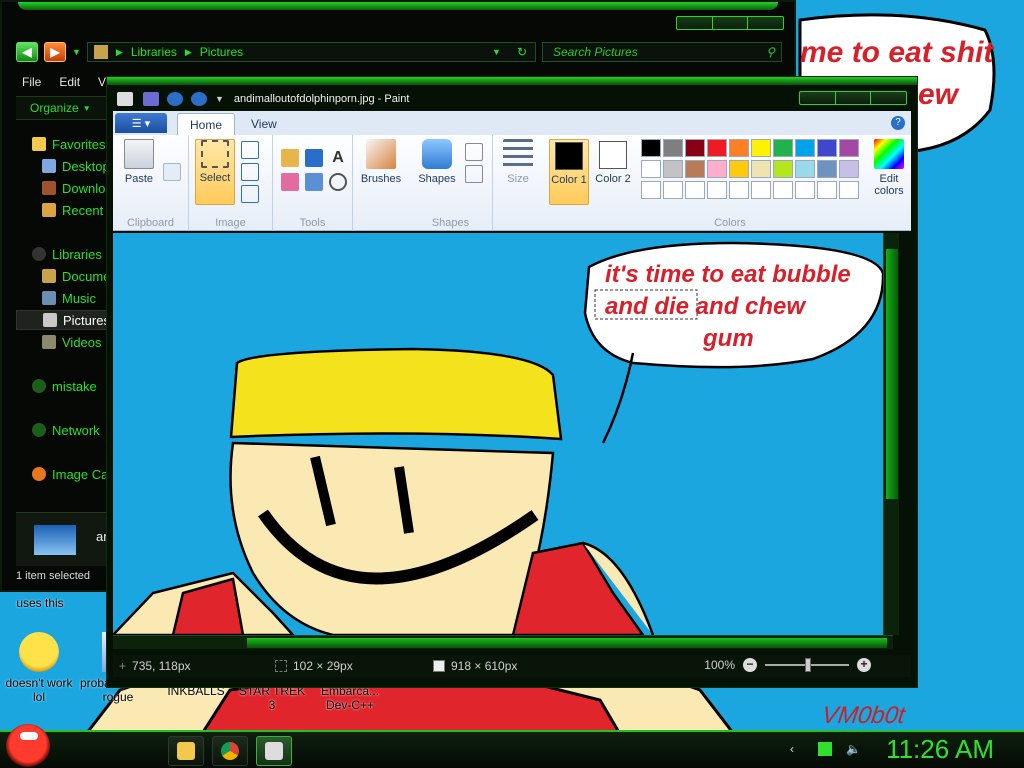 The height and width of the screenshot is (768, 1024). I want to click on edit-colors-button: Edit colors, so click(889, 168).